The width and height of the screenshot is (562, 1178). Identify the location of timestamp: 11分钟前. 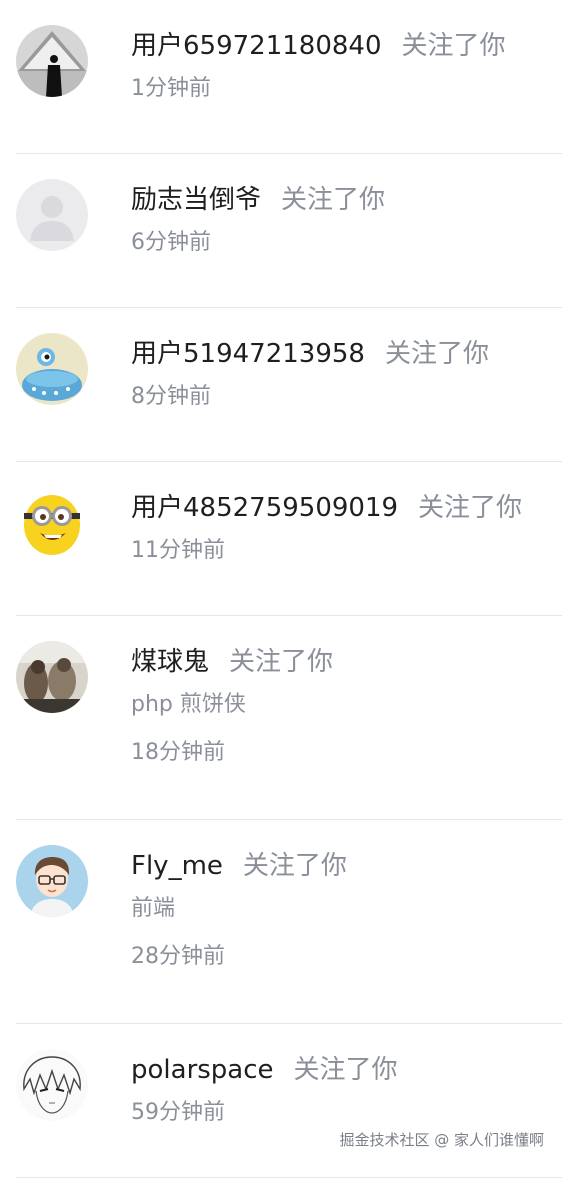
(178, 550).